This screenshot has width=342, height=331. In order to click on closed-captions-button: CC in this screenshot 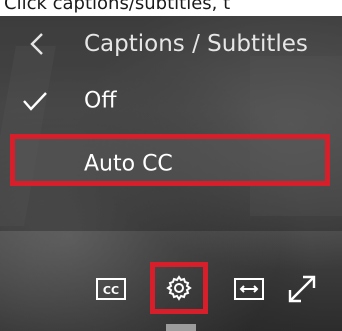, I will do `click(111, 289)`.